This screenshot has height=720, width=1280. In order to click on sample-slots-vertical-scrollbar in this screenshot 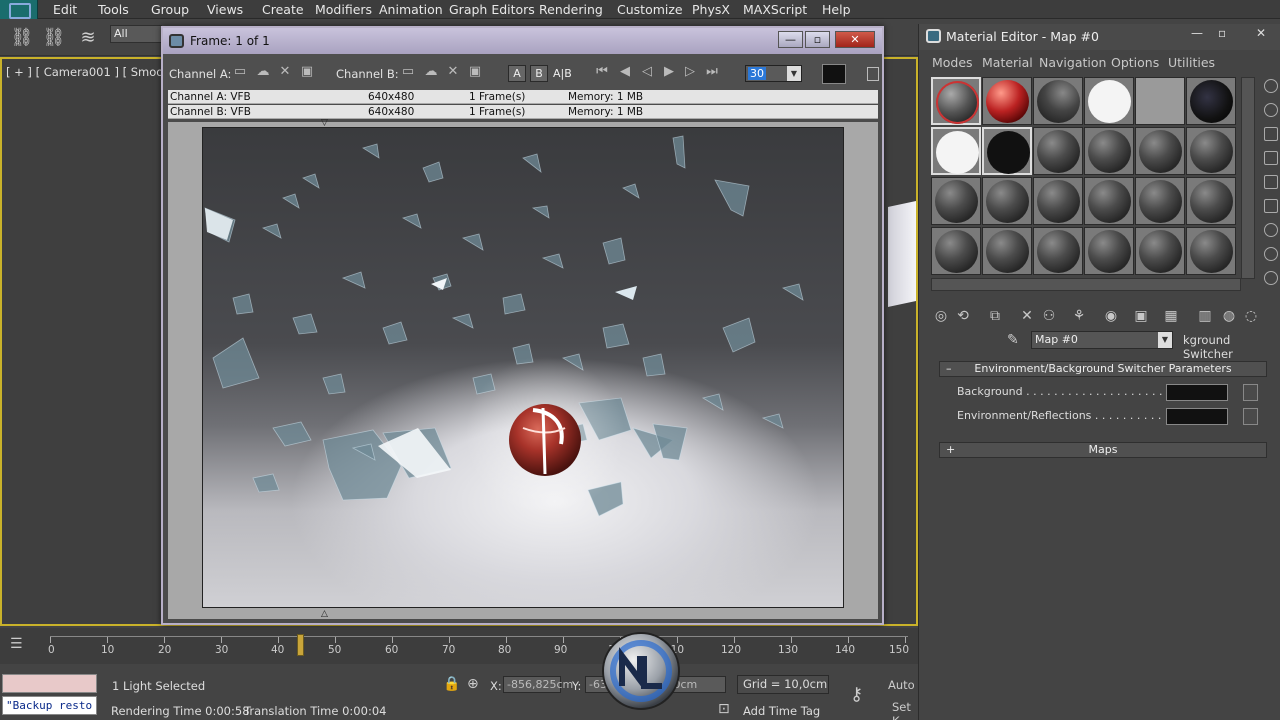, I will do `click(1248, 178)`.